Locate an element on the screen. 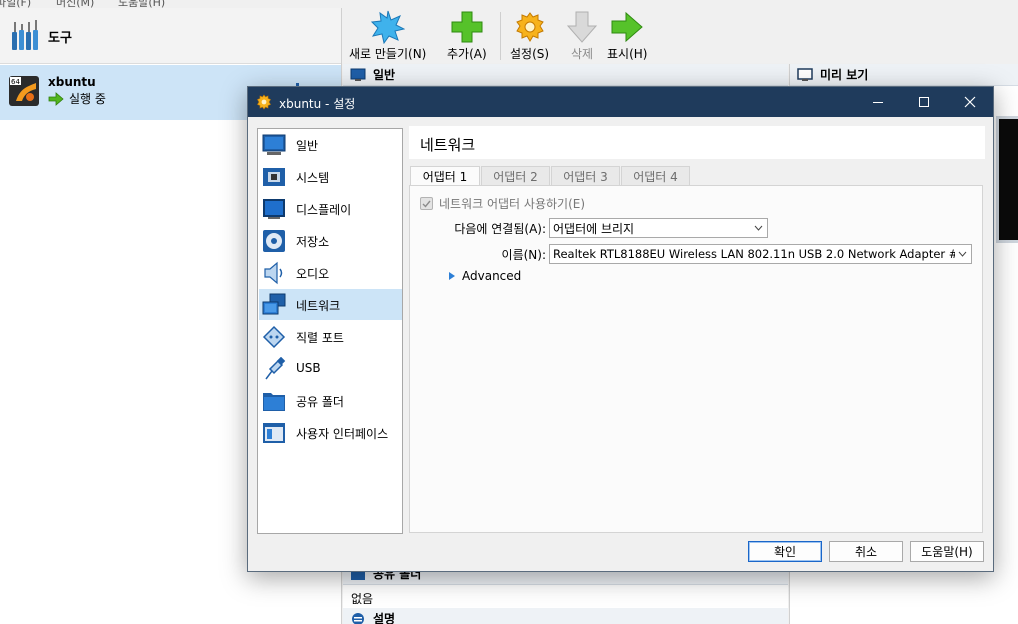  show-button: 표시(H) is located at coordinates (627, 36).